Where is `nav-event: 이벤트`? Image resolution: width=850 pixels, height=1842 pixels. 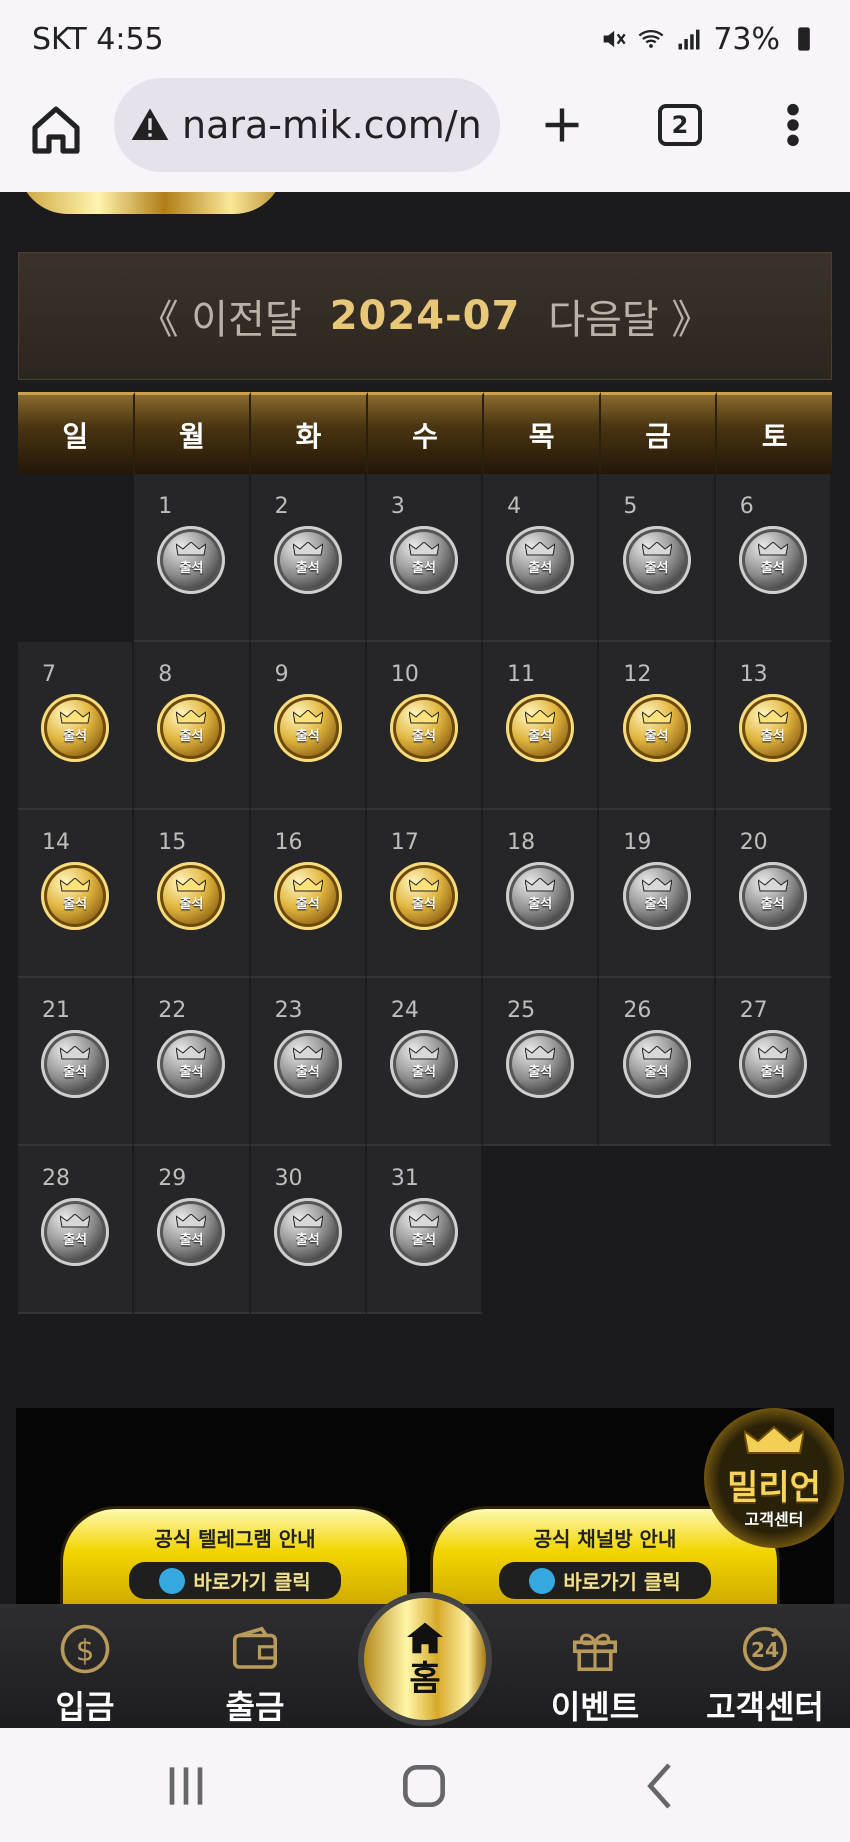
nav-event: 이벤트 is located at coordinates (595, 1666).